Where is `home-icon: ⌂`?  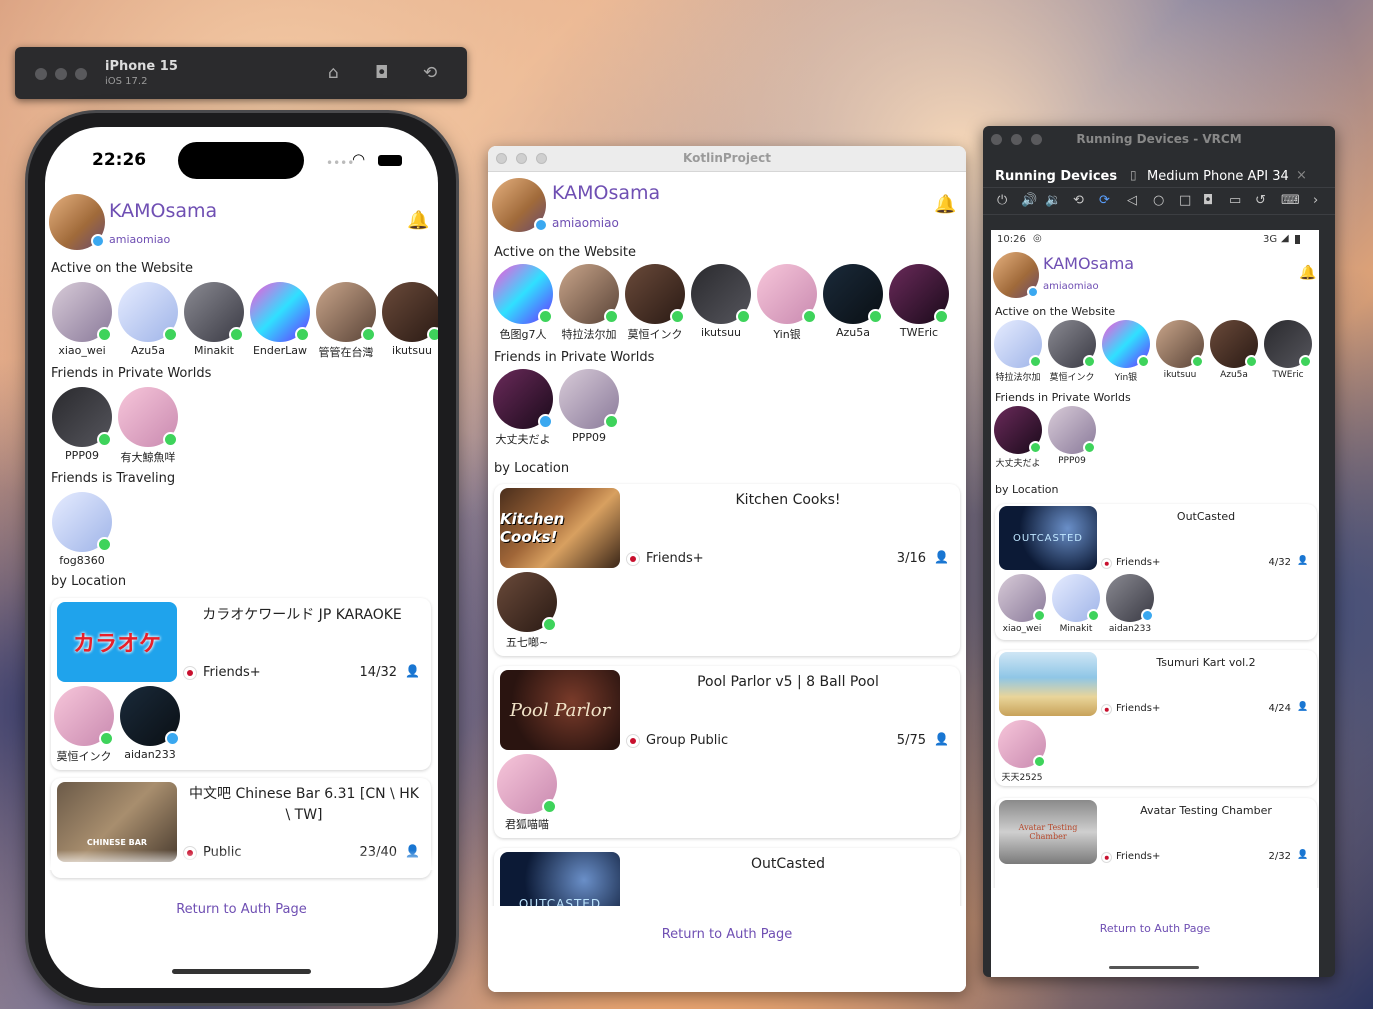 home-icon: ⌂ is located at coordinates (333, 73).